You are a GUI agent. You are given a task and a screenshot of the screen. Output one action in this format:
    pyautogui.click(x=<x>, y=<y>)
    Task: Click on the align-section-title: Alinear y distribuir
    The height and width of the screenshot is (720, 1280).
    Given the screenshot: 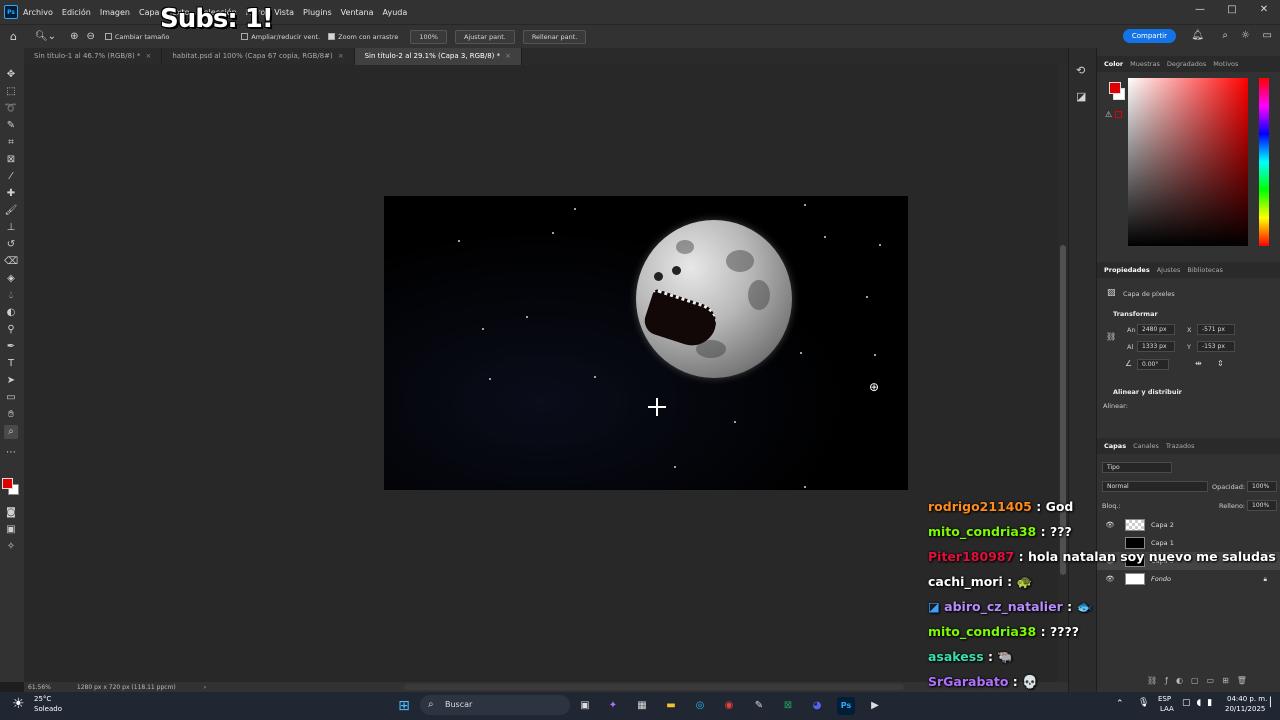 What is the action you would take?
    pyautogui.click(x=1147, y=392)
    